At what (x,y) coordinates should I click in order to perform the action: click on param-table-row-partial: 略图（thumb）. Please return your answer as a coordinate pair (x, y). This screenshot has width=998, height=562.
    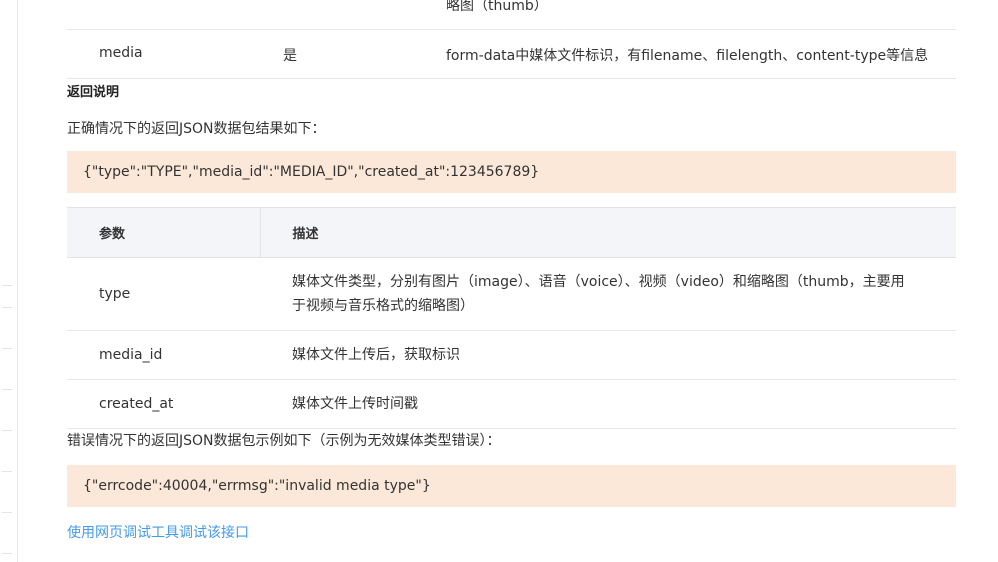
    Looking at the image, I should click on (511, 15).